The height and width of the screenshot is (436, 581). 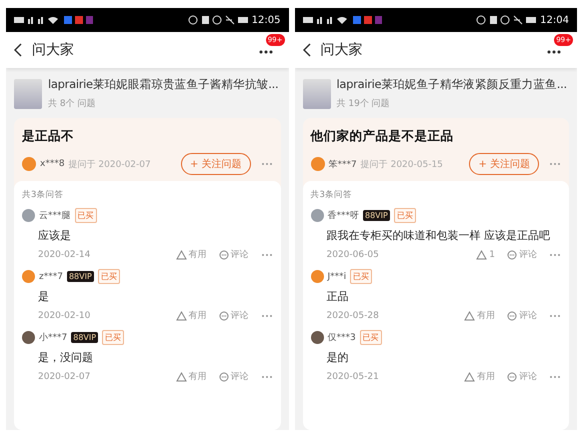 I want to click on asker-name: 笨***7, so click(x=342, y=164).